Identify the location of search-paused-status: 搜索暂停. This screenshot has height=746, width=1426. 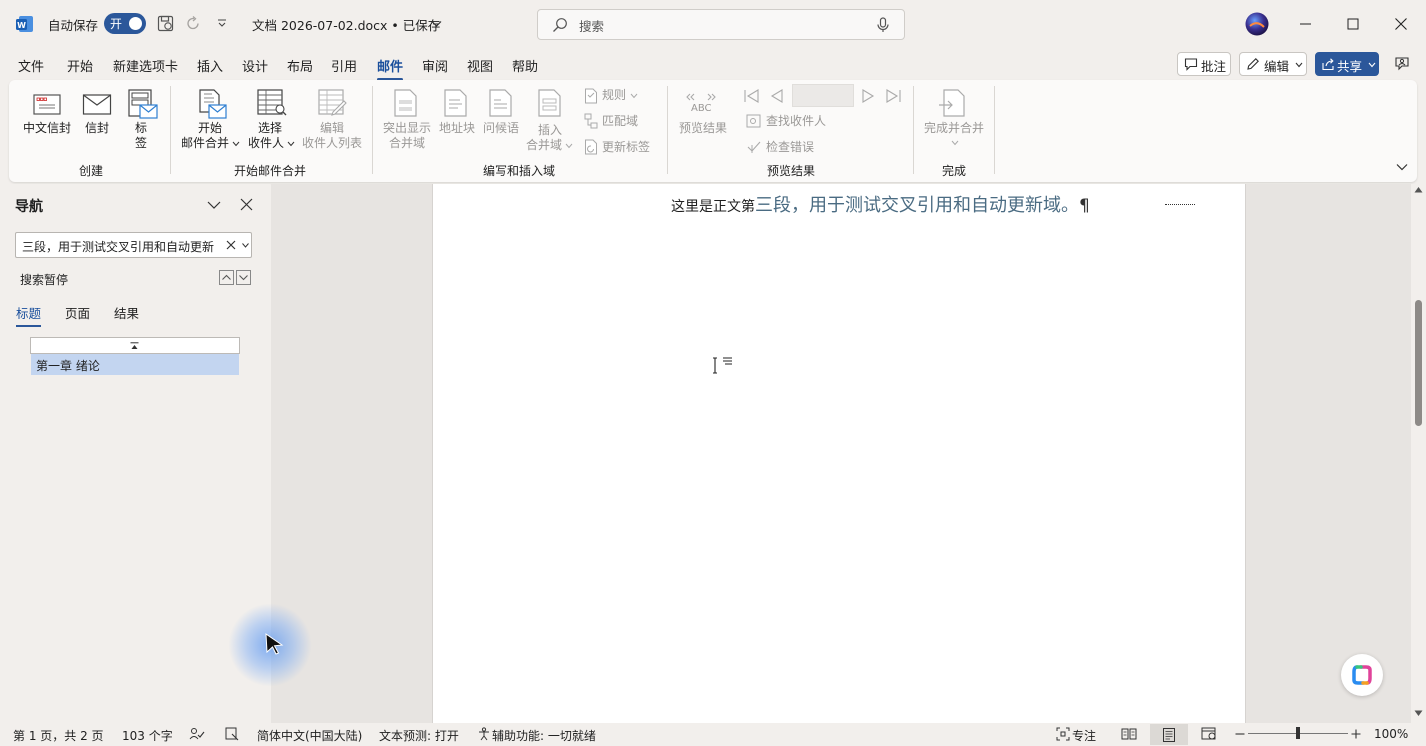
(44, 280).